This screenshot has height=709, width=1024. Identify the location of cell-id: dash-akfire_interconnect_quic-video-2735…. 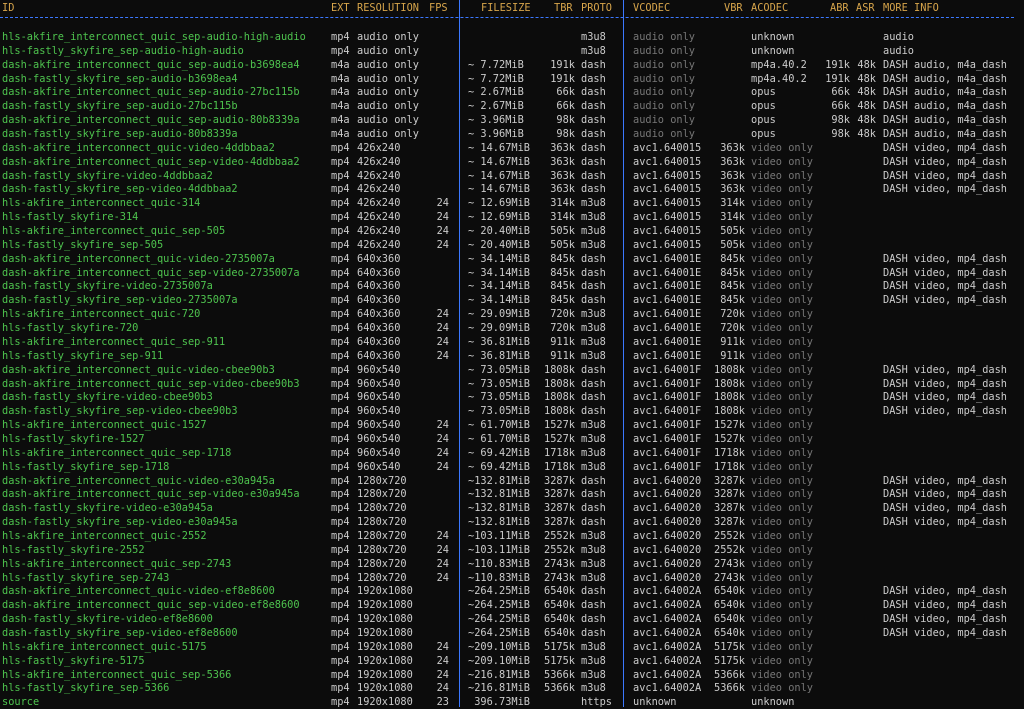
(138, 258).